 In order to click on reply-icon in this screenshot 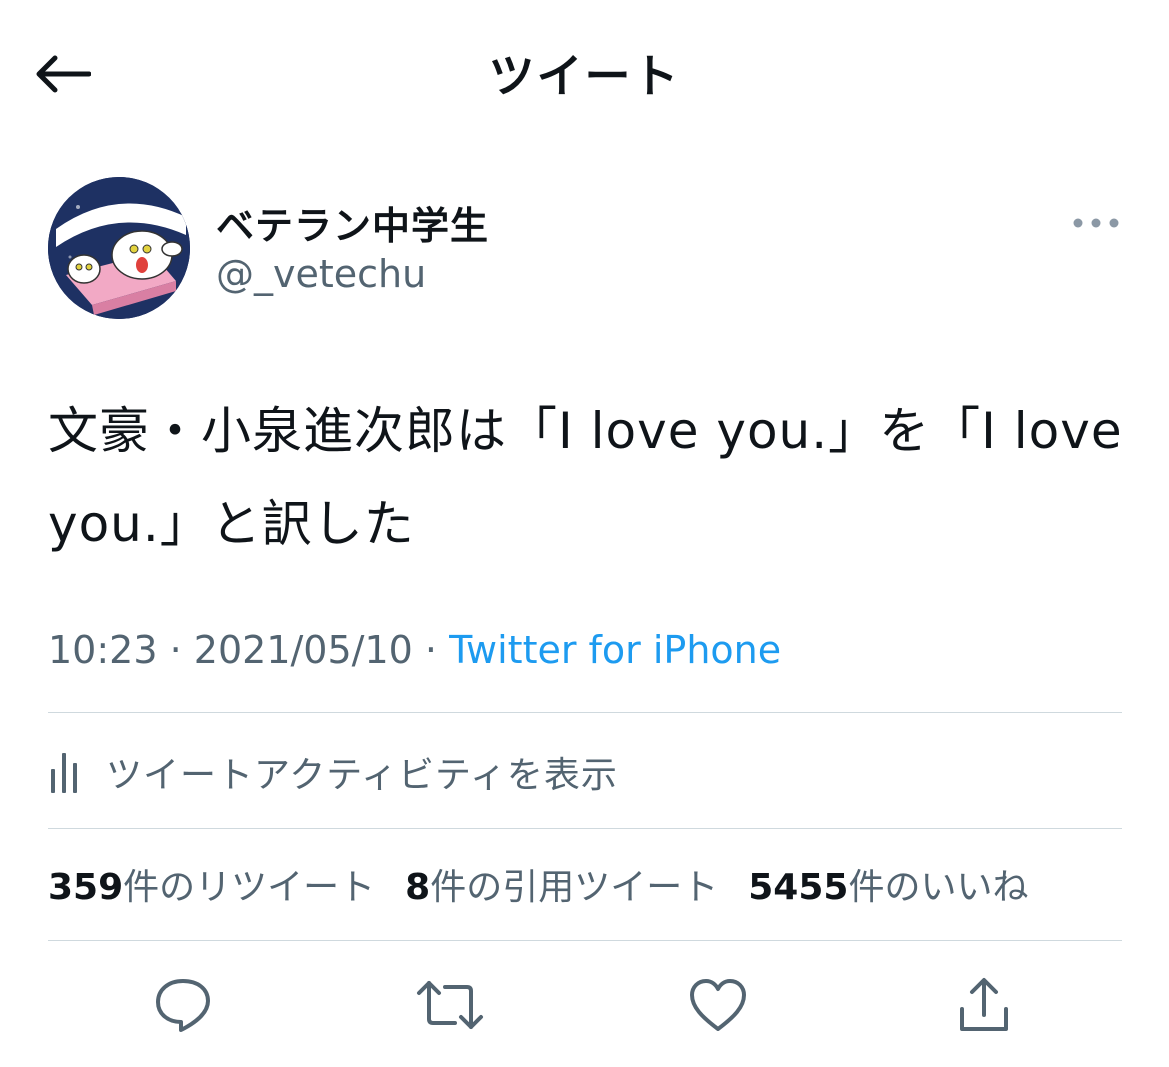, I will do `click(183, 1005)`.